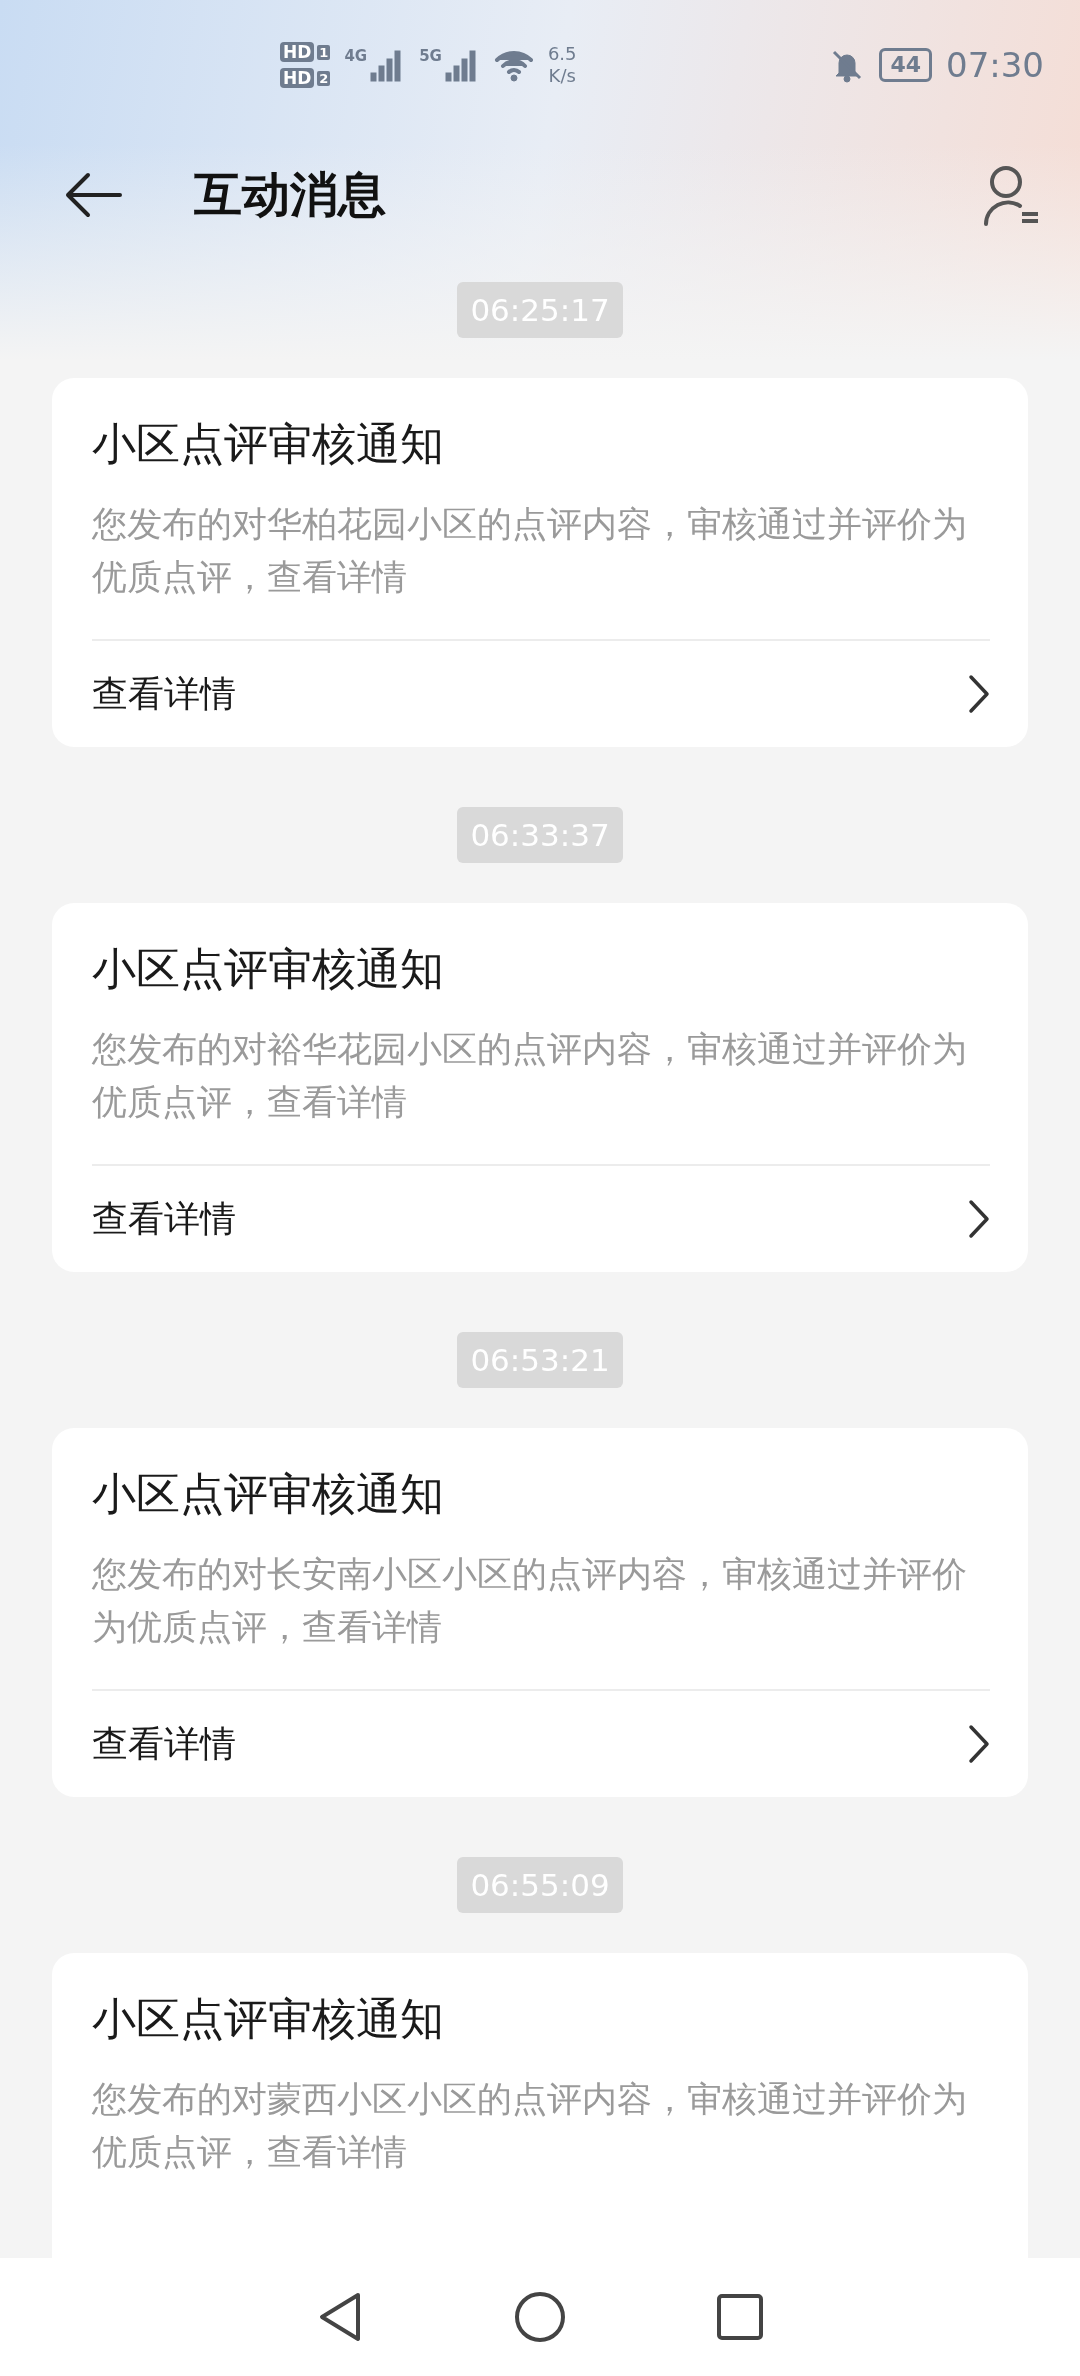 Image resolution: width=1080 pixels, height=2376 pixels. I want to click on network-type: 5G, so click(430, 56).